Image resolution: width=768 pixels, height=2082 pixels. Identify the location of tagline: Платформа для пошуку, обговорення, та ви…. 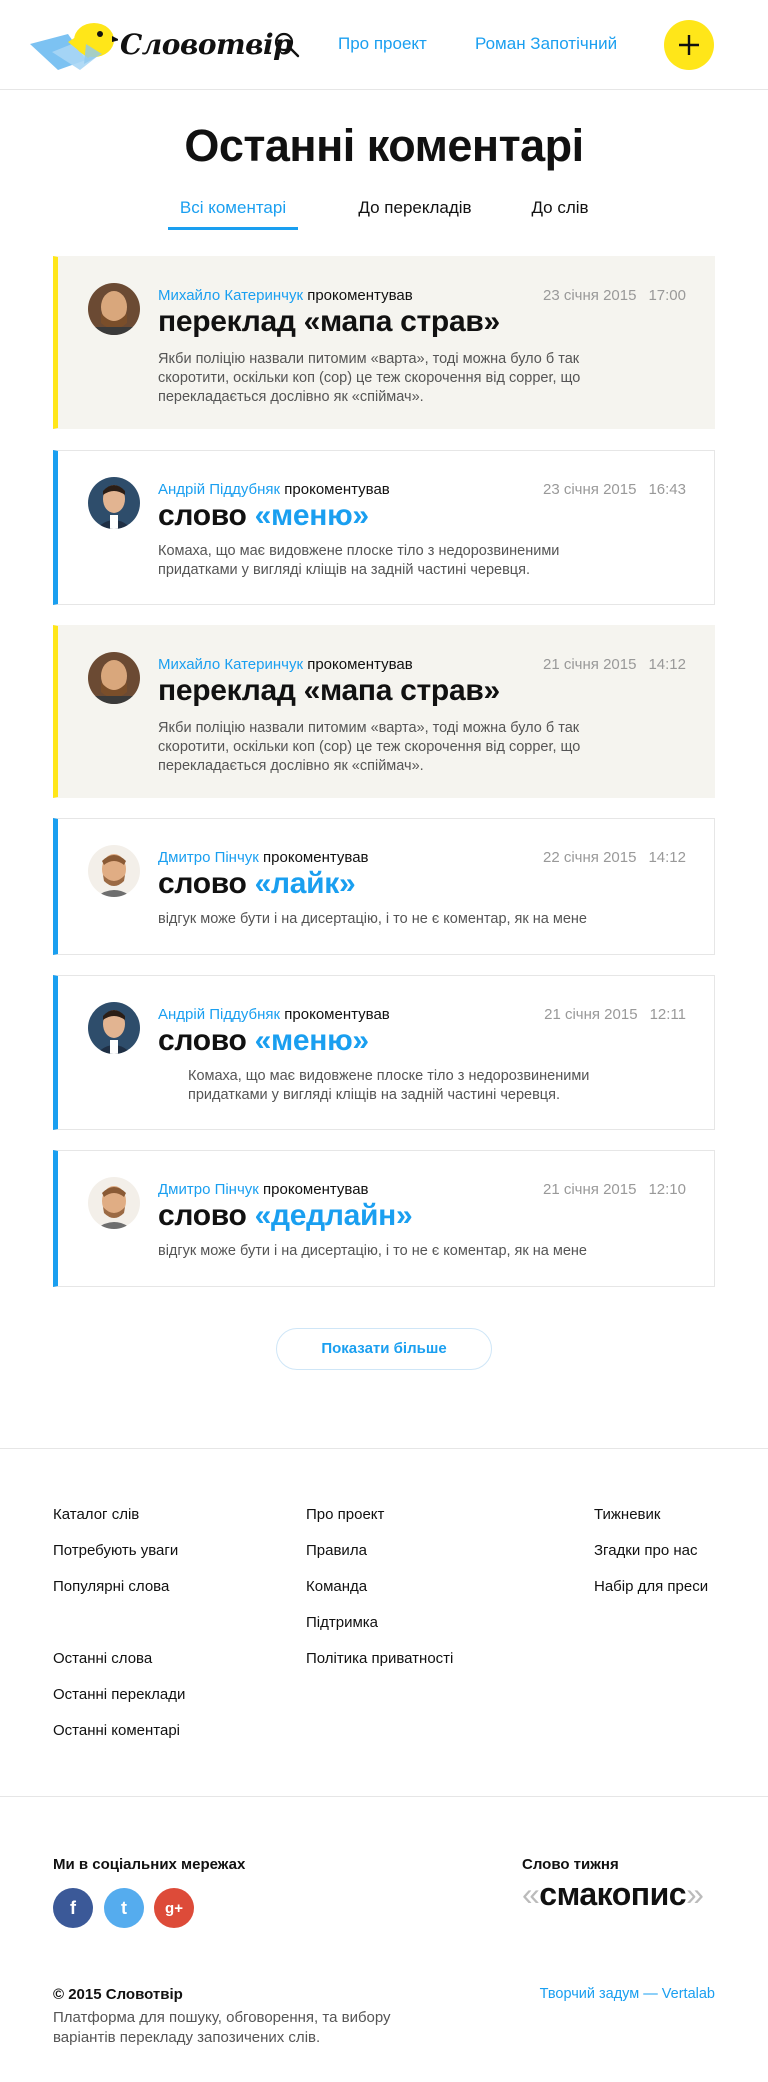
(222, 2027).